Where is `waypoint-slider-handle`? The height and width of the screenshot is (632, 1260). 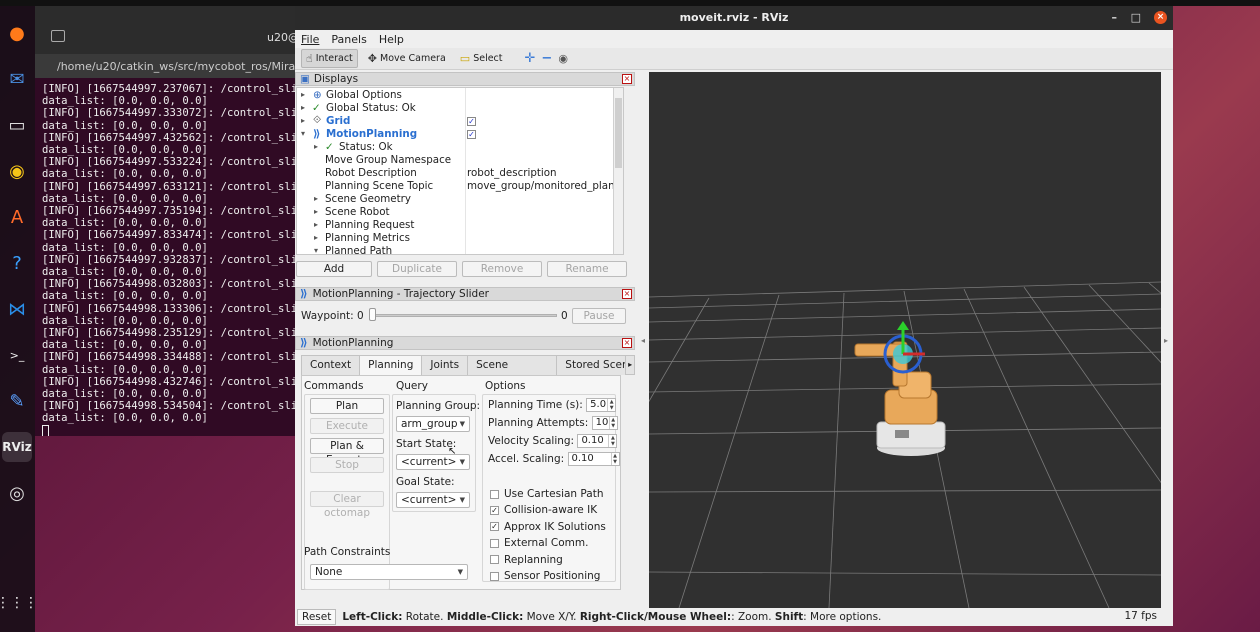
waypoint-slider-handle is located at coordinates (372, 314).